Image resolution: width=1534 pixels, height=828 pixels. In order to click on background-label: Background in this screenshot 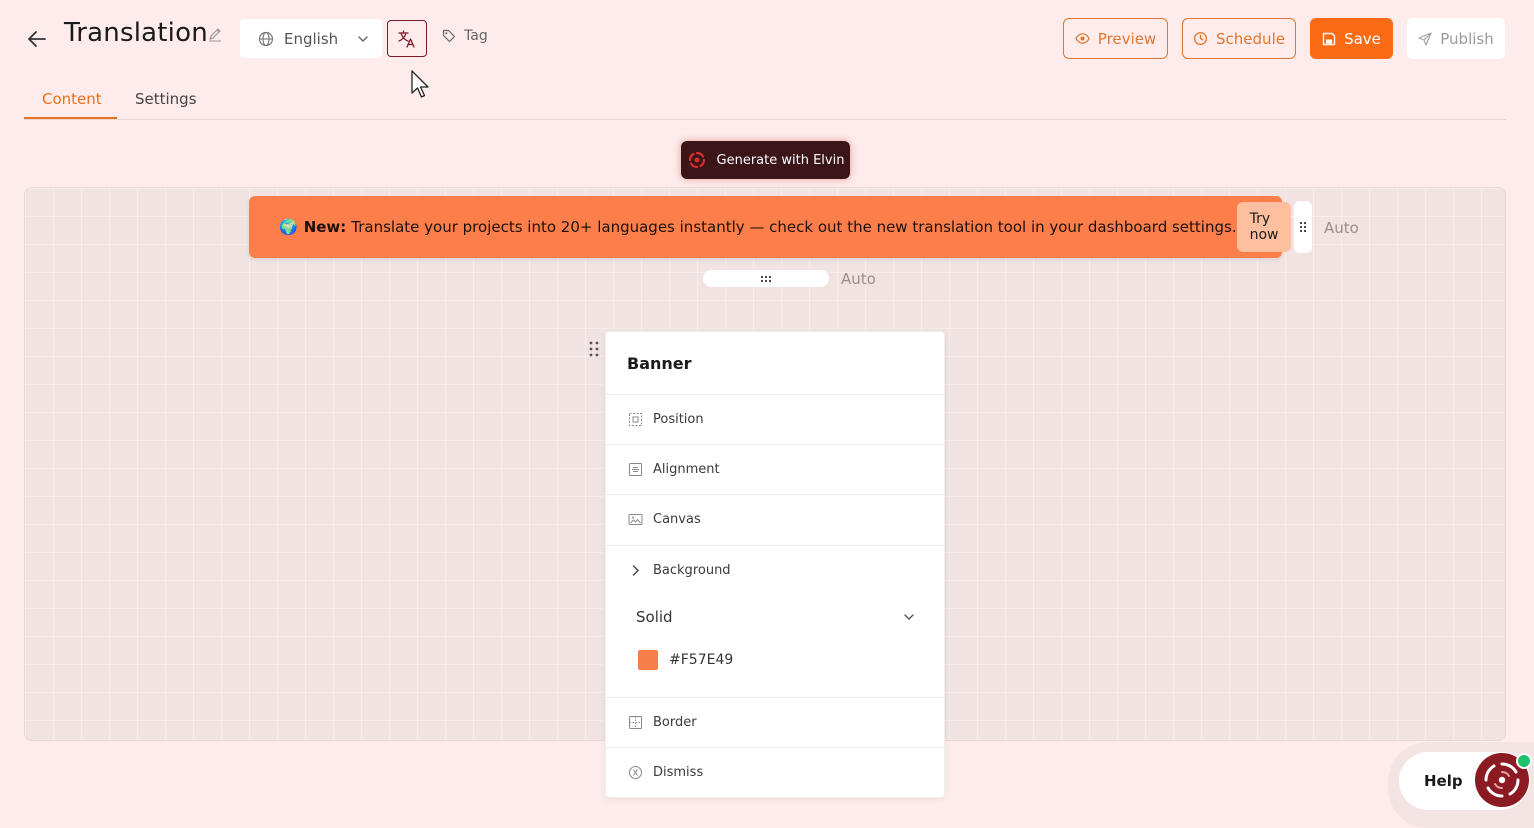, I will do `click(692, 570)`.